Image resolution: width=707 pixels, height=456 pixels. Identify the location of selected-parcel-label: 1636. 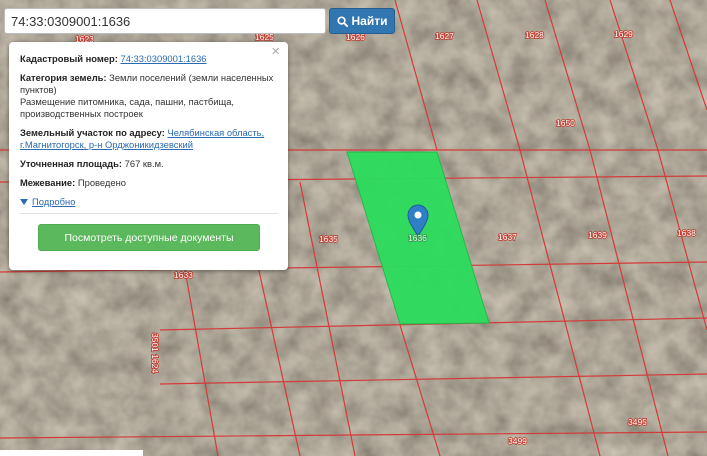
(417, 238).